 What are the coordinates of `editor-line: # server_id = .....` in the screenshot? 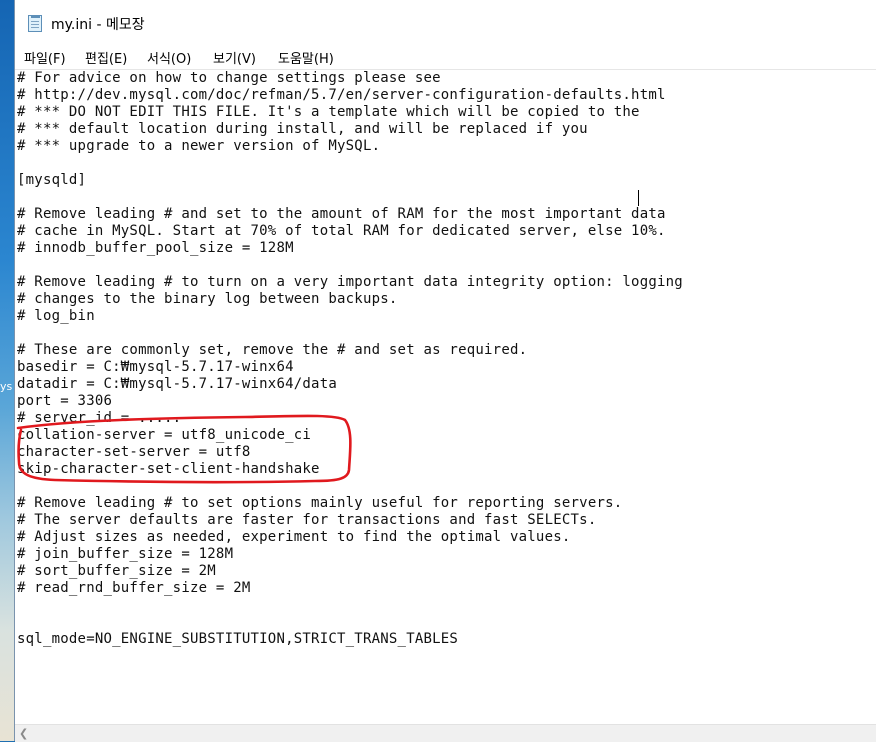 It's located at (99, 418).